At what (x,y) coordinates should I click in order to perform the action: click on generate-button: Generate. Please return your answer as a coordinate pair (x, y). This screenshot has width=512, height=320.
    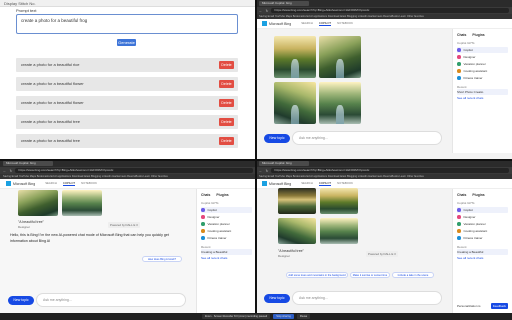
    Looking at the image, I should click on (126, 42).